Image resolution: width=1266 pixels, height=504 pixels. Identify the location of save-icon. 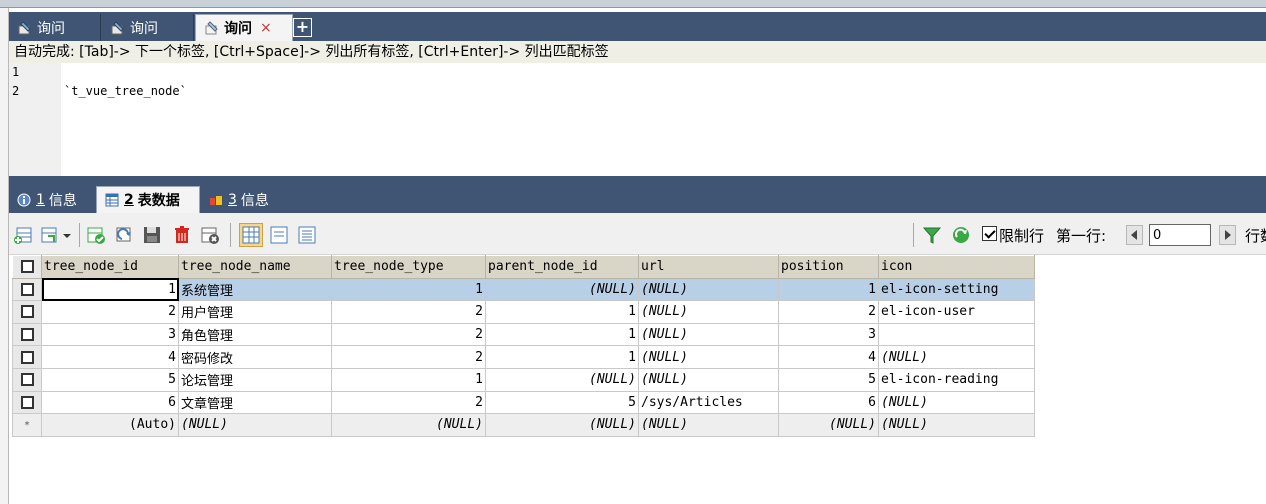
(152, 235).